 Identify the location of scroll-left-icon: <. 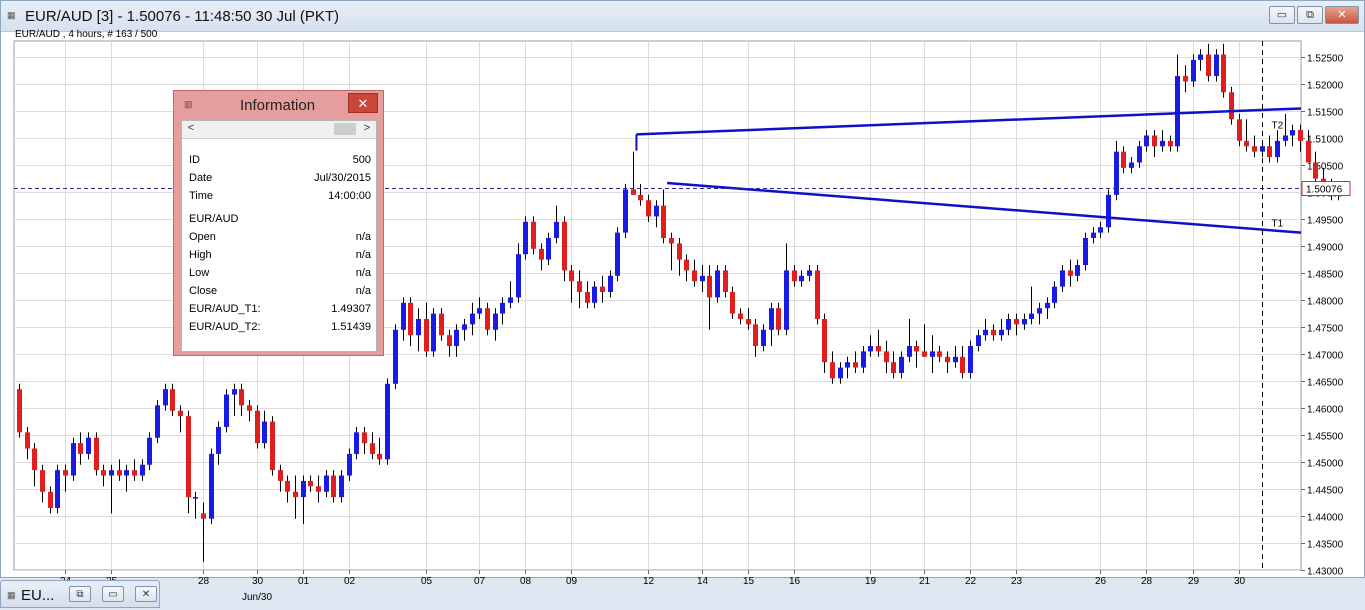
(191, 128).